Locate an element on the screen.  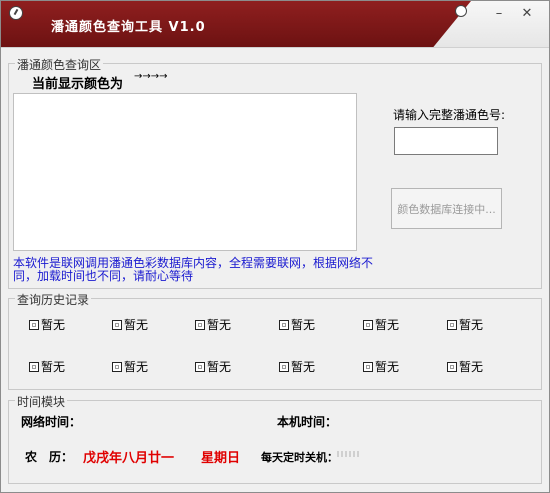
shutdown-label: 每天定时关机： is located at coordinates (299, 457).